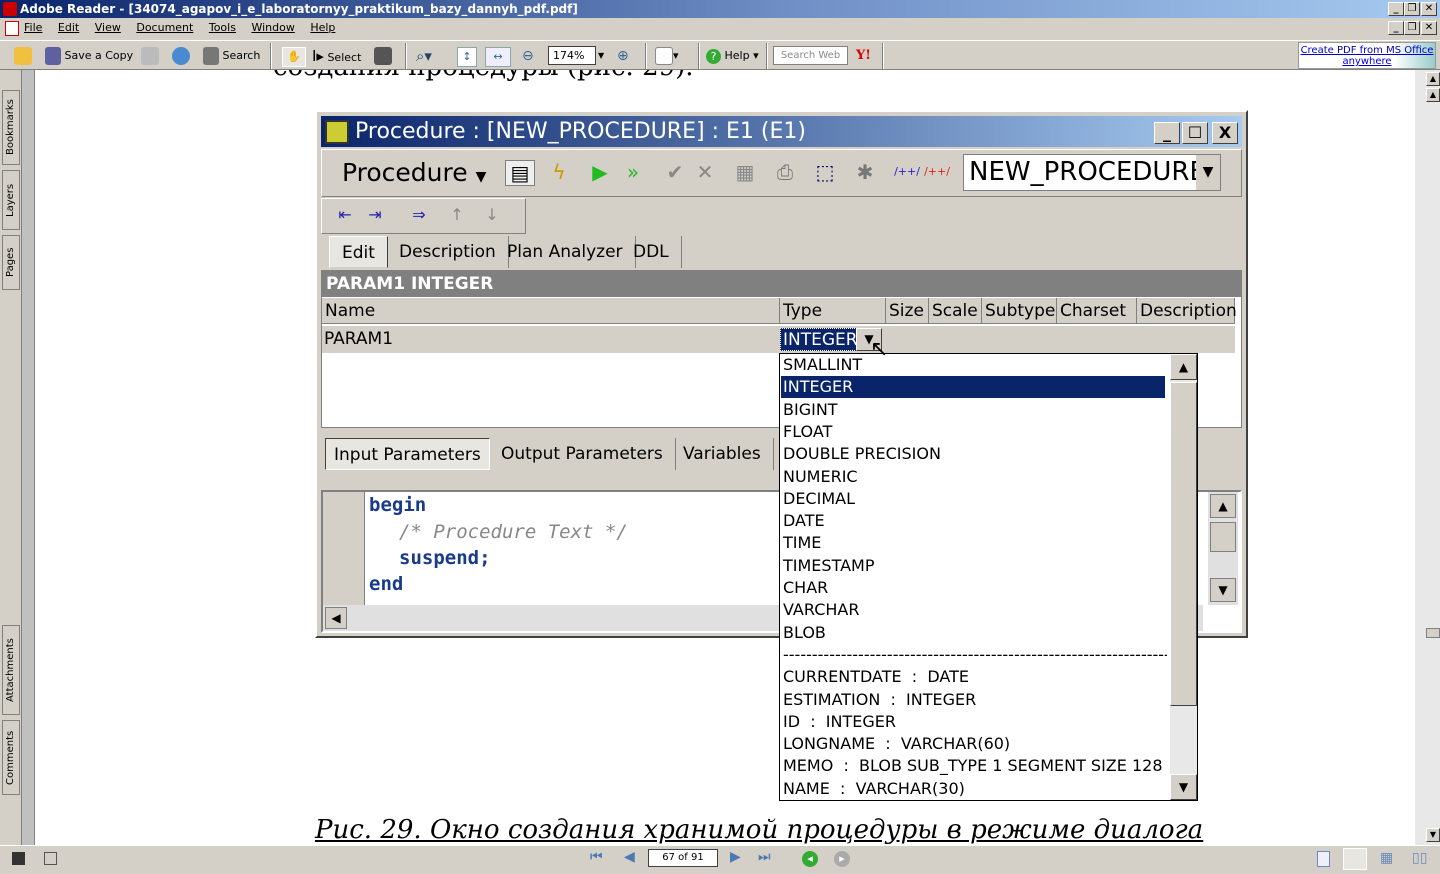 This screenshot has width=1440, height=874. I want to click on print-button, so click(150, 57).